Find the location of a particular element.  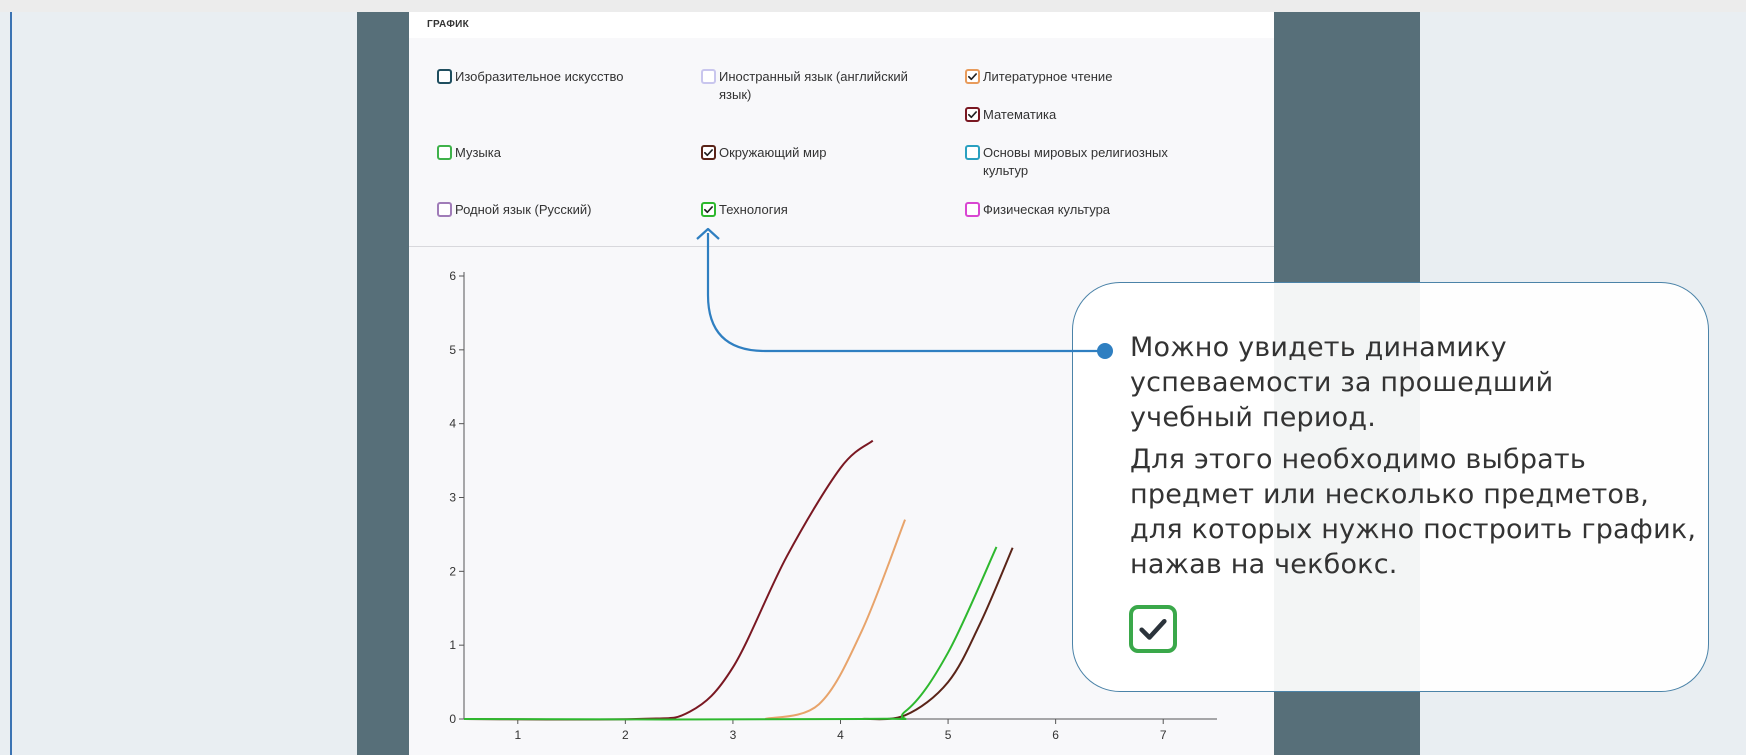

callout-line-4: Для этого необходимо выбрать is located at coordinates (1358, 459).